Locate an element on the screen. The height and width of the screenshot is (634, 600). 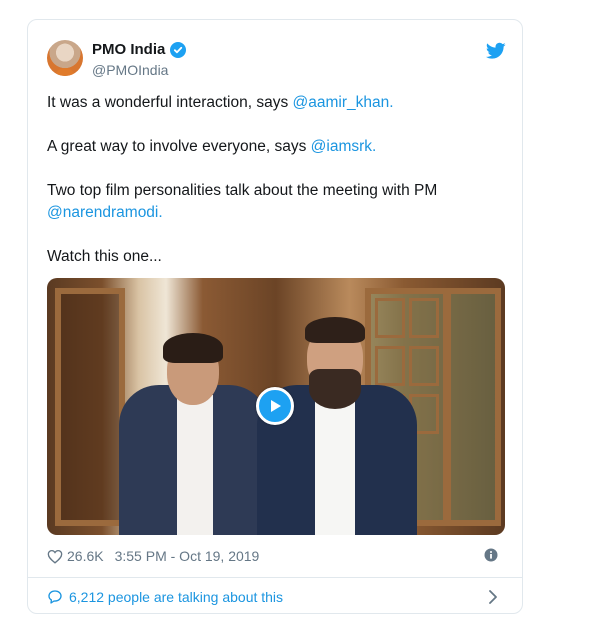
mention-link: @narendramodi is located at coordinates (102, 212).